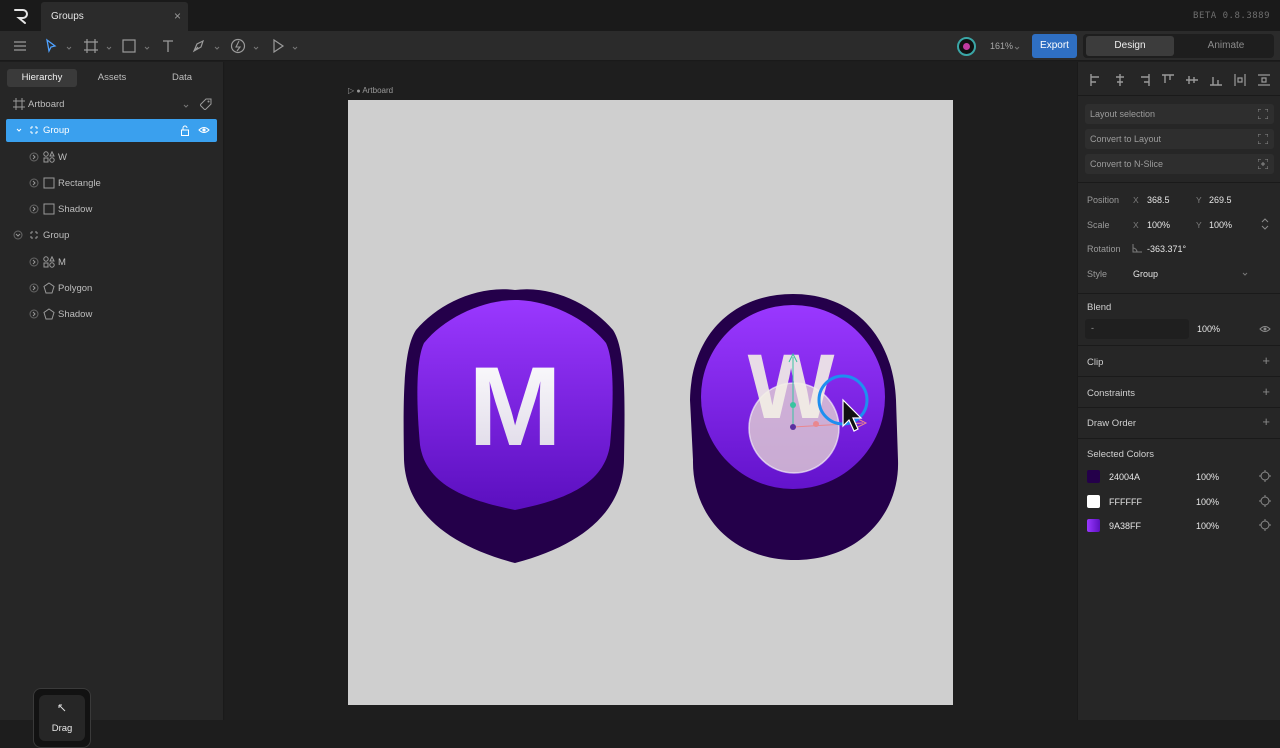 This screenshot has width=1280, height=748. What do you see at coordinates (1179, 139) in the screenshot?
I see `convert-to-layout-button: Convert to Layout` at bounding box center [1179, 139].